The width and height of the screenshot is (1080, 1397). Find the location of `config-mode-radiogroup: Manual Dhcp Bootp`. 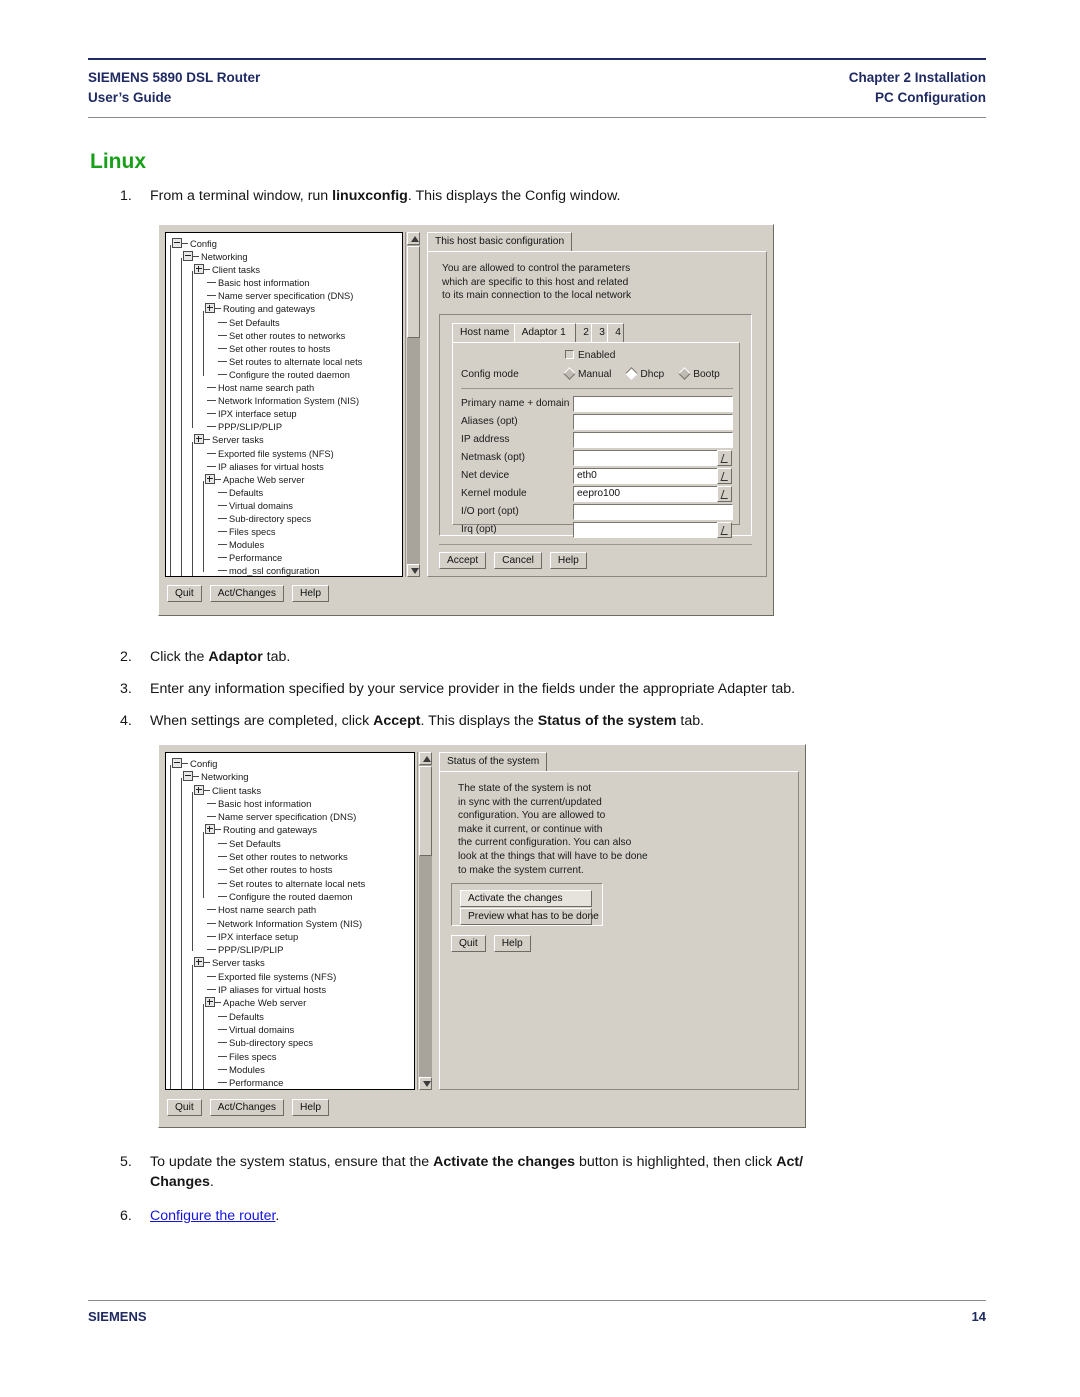

config-mode-radiogroup: Manual Dhcp Bootp is located at coordinates (641, 373).